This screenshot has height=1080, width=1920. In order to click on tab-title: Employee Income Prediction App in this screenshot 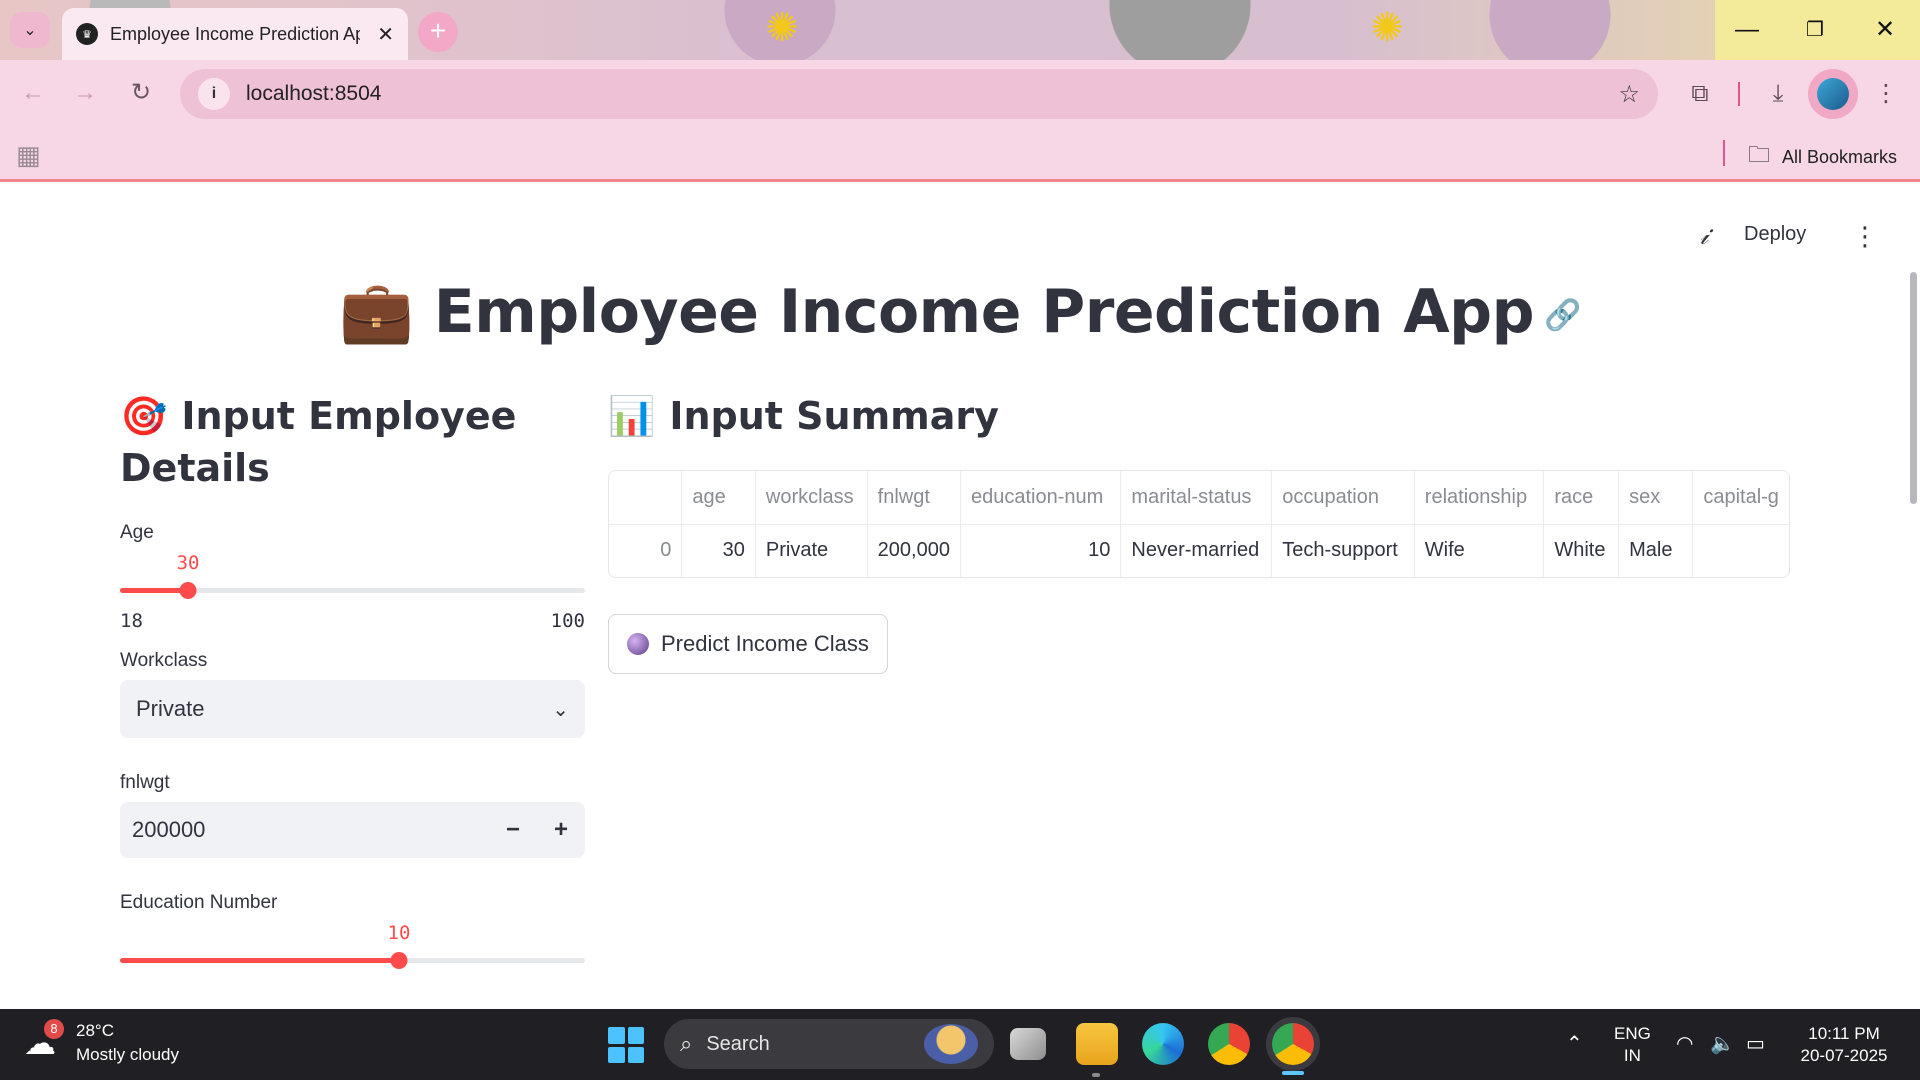, I will do `click(235, 33)`.